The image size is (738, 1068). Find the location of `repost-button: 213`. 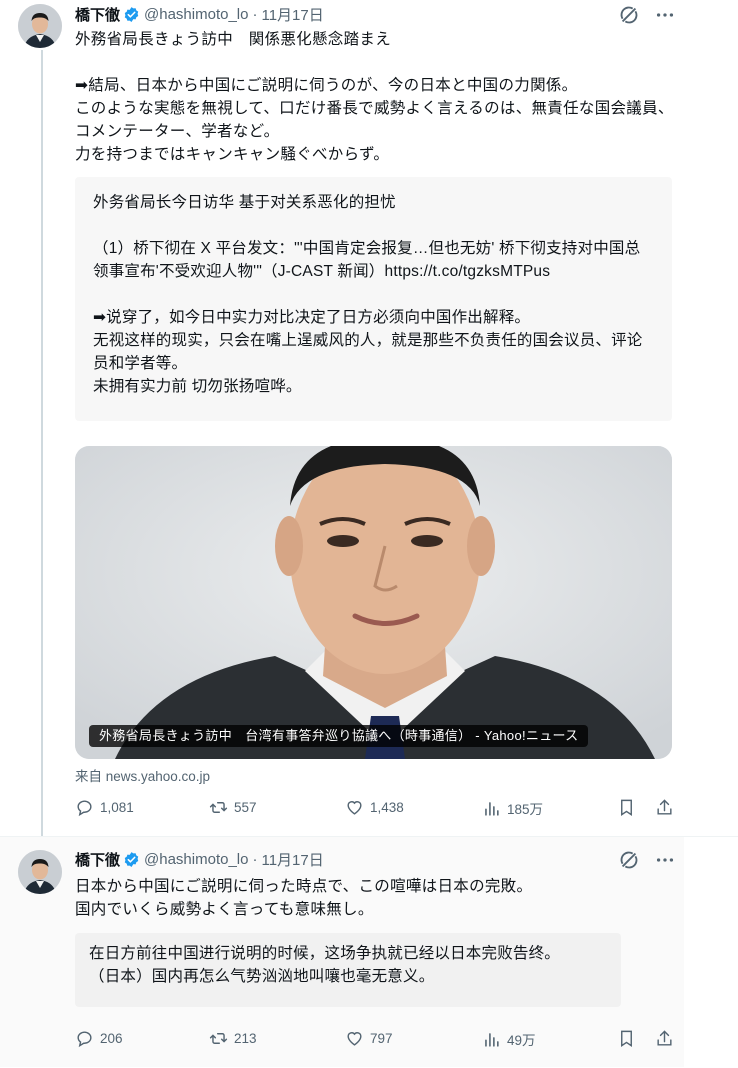

repost-button: 213 is located at coordinates (233, 1038).